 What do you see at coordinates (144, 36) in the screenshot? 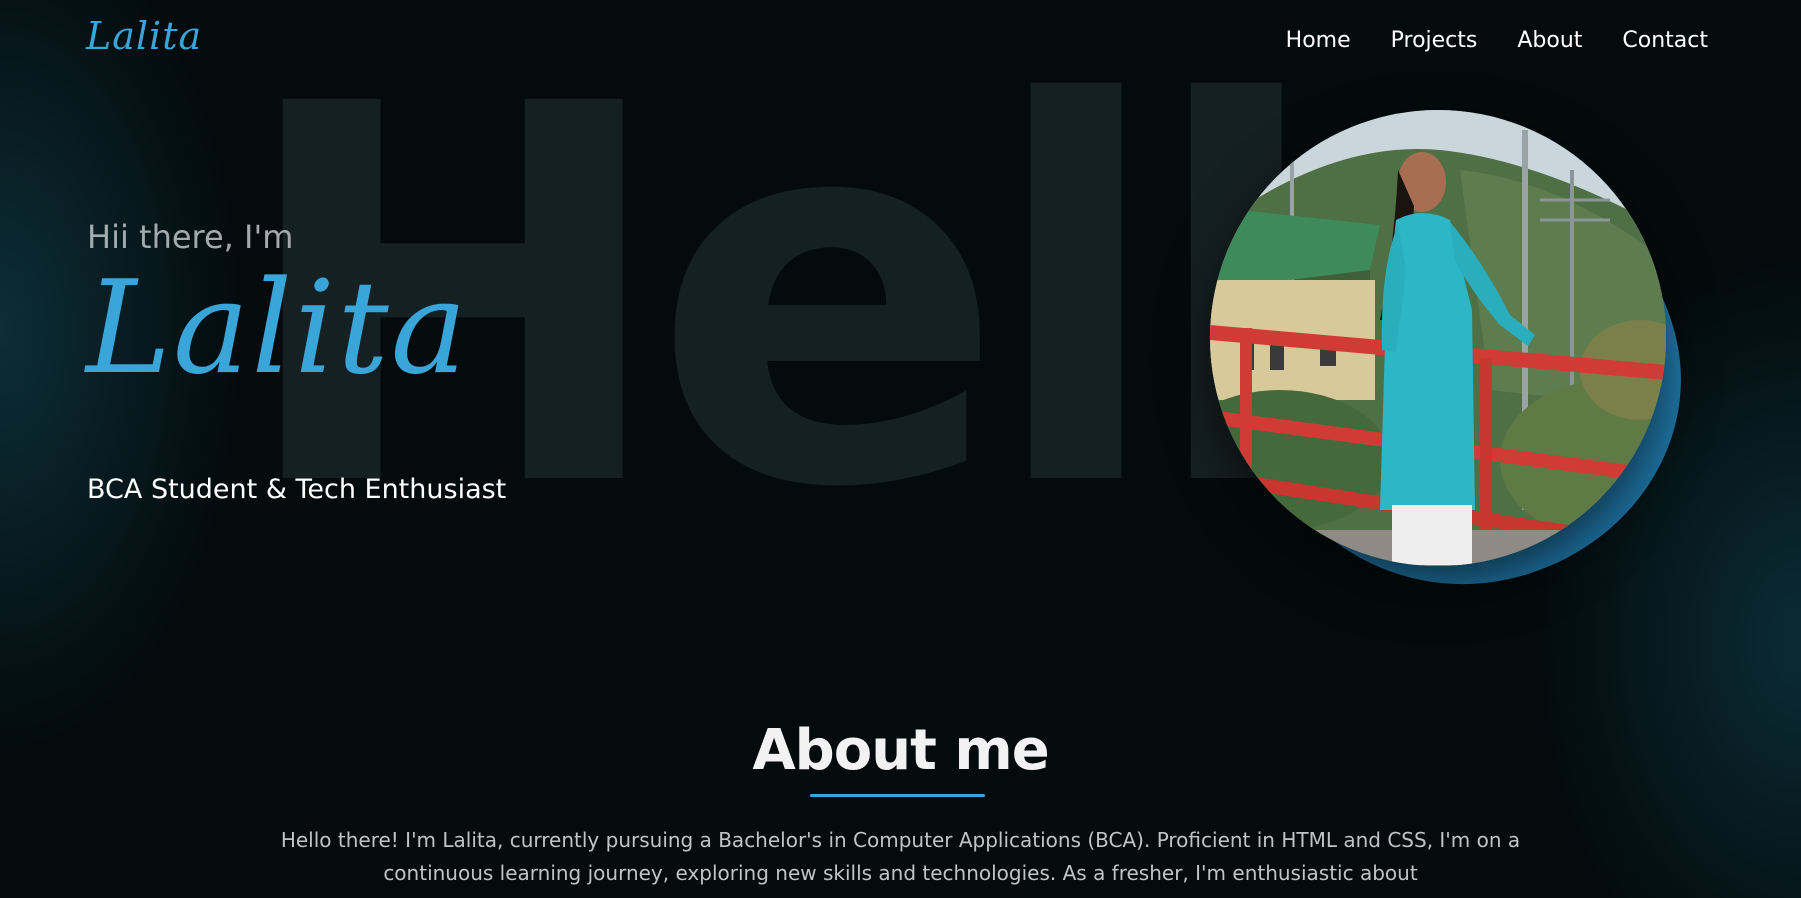
I see `site-logo: Lalita` at bounding box center [144, 36].